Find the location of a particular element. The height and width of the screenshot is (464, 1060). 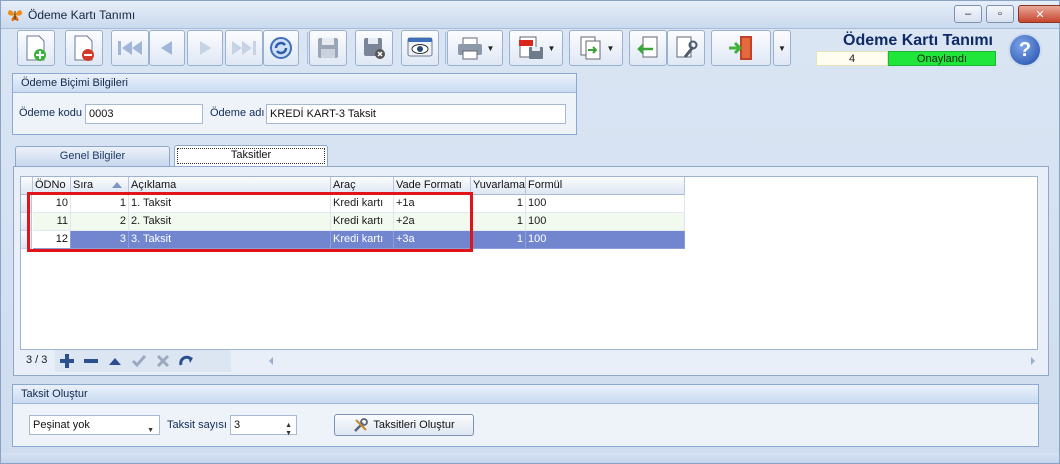

refresh-button is located at coordinates (281, 48).